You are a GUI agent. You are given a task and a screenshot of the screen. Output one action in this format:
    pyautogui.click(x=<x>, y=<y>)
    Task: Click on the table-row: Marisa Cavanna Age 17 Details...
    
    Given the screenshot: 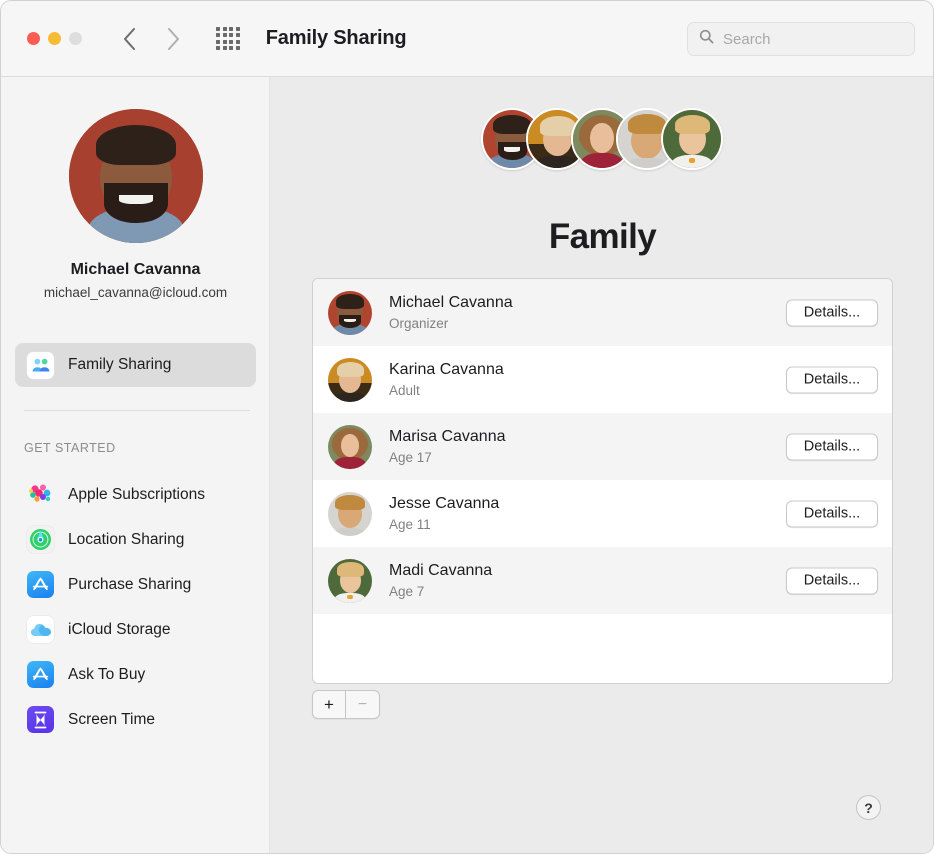 What is the action you would take?
    pyautogui.click(x=602, y=446)
    